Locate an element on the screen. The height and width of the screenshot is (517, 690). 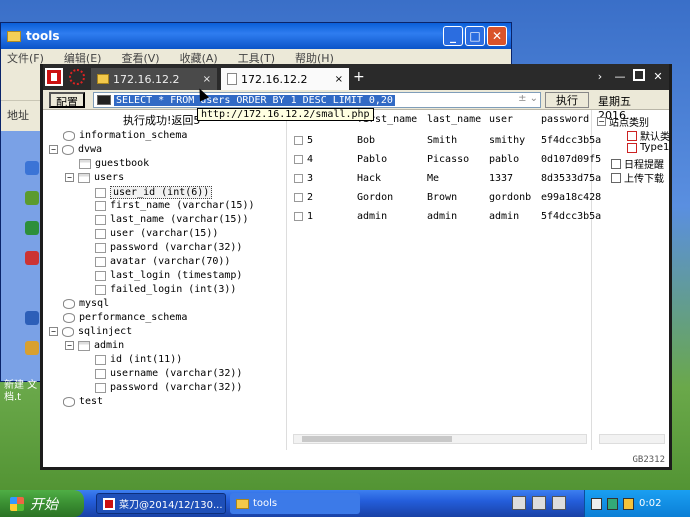
tree-db: information_schema is located at coordinates (125, 135).